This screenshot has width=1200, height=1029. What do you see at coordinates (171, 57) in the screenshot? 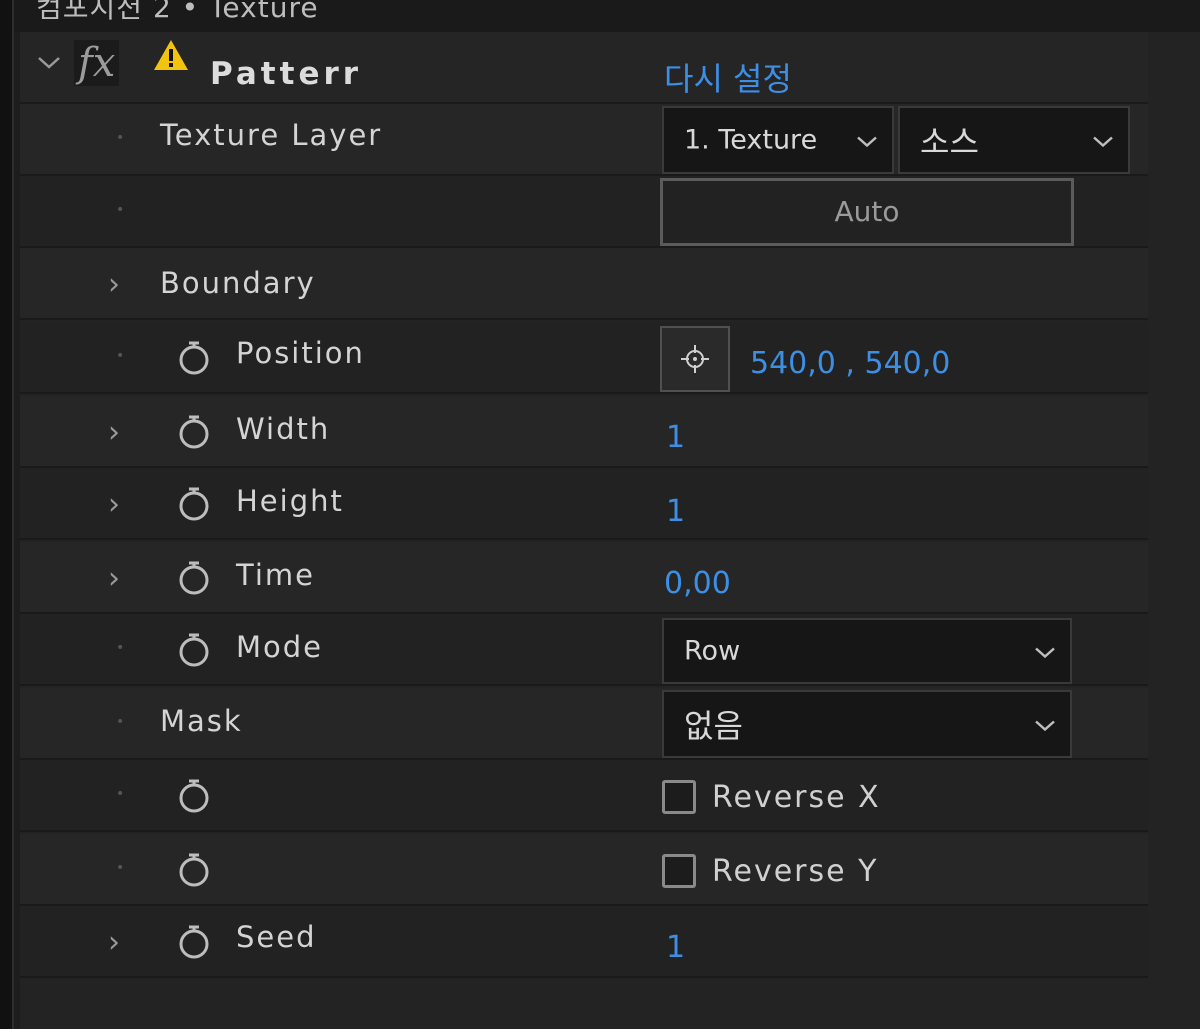
I see `warning-icon` at bounding box center [171, 57].